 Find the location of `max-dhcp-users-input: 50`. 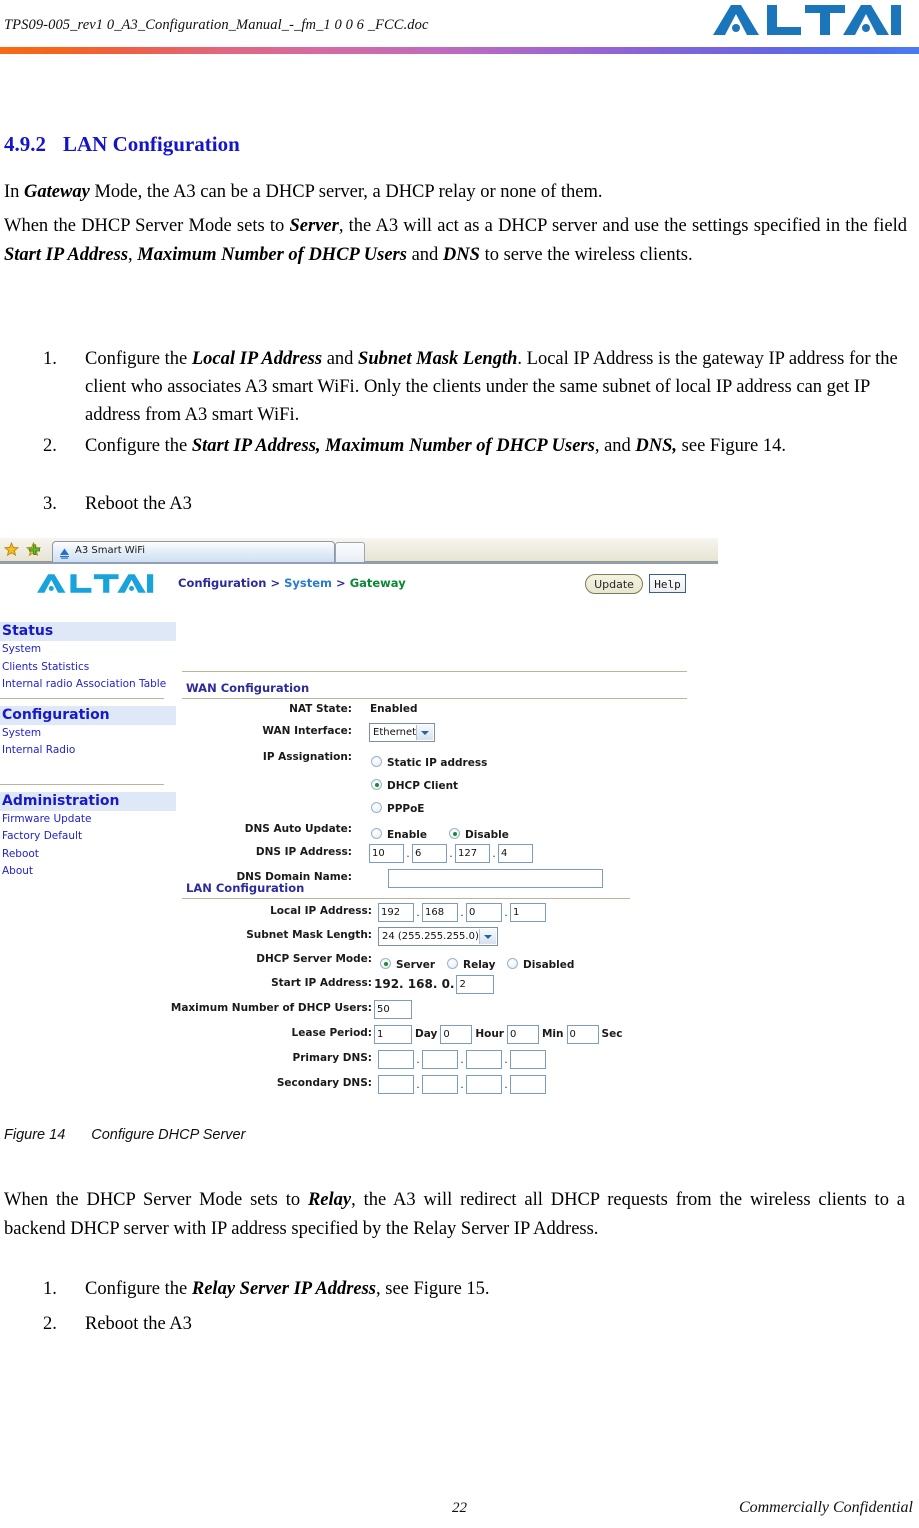

max-dhcp-users-input: 50 is located at coordinates (393, 1009).